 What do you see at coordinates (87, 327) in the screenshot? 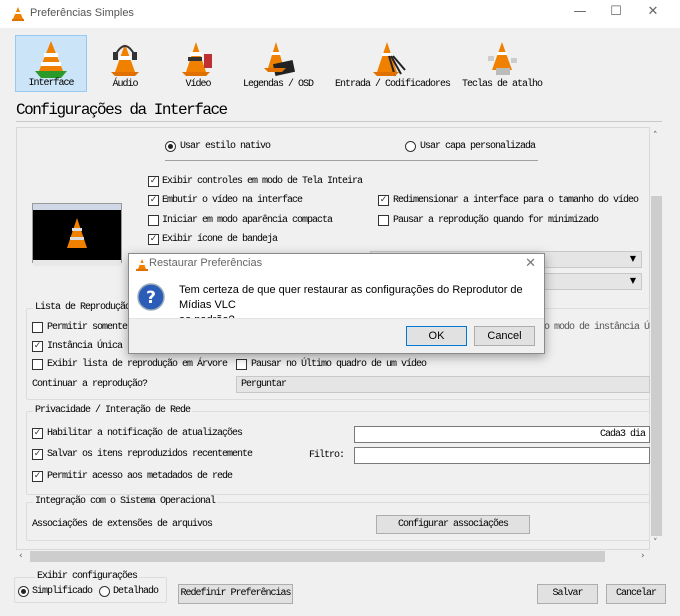
I see `allow-one-label: Permitir somente` at bounding box center [87, 327].